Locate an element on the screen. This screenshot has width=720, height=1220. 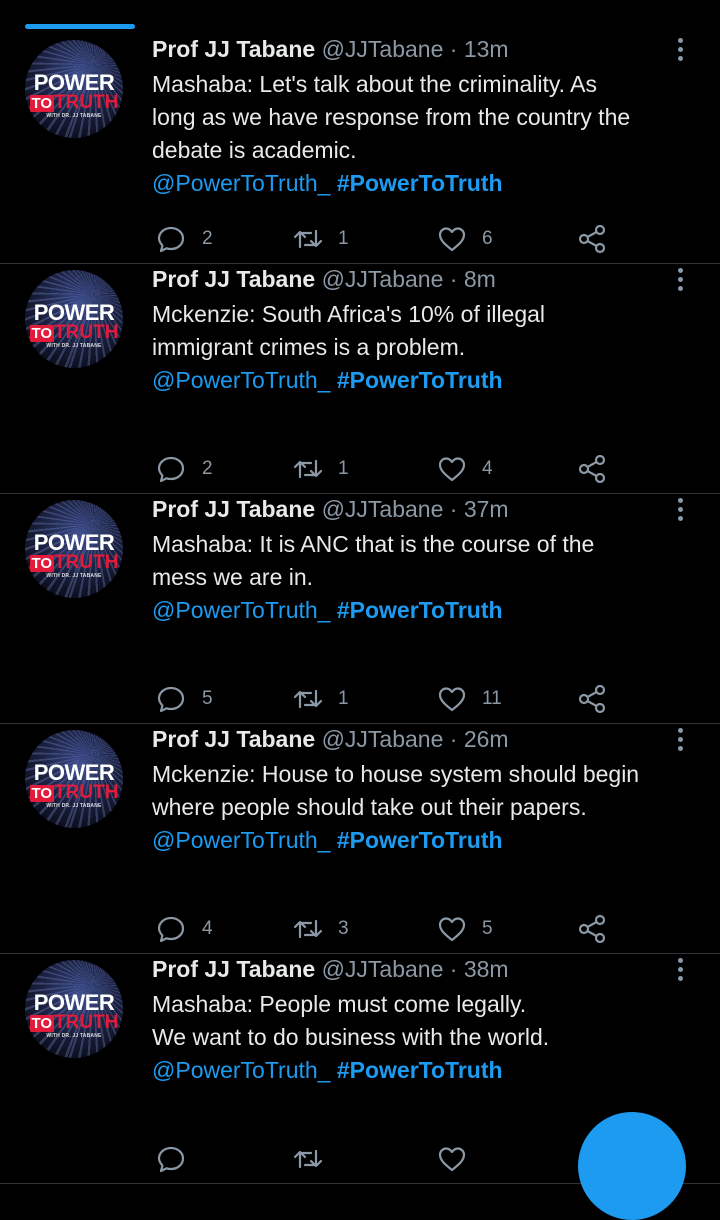
tweet-header: Prof JJ Tabane @JJTabane · 13m is located at coordinates (330, 49).